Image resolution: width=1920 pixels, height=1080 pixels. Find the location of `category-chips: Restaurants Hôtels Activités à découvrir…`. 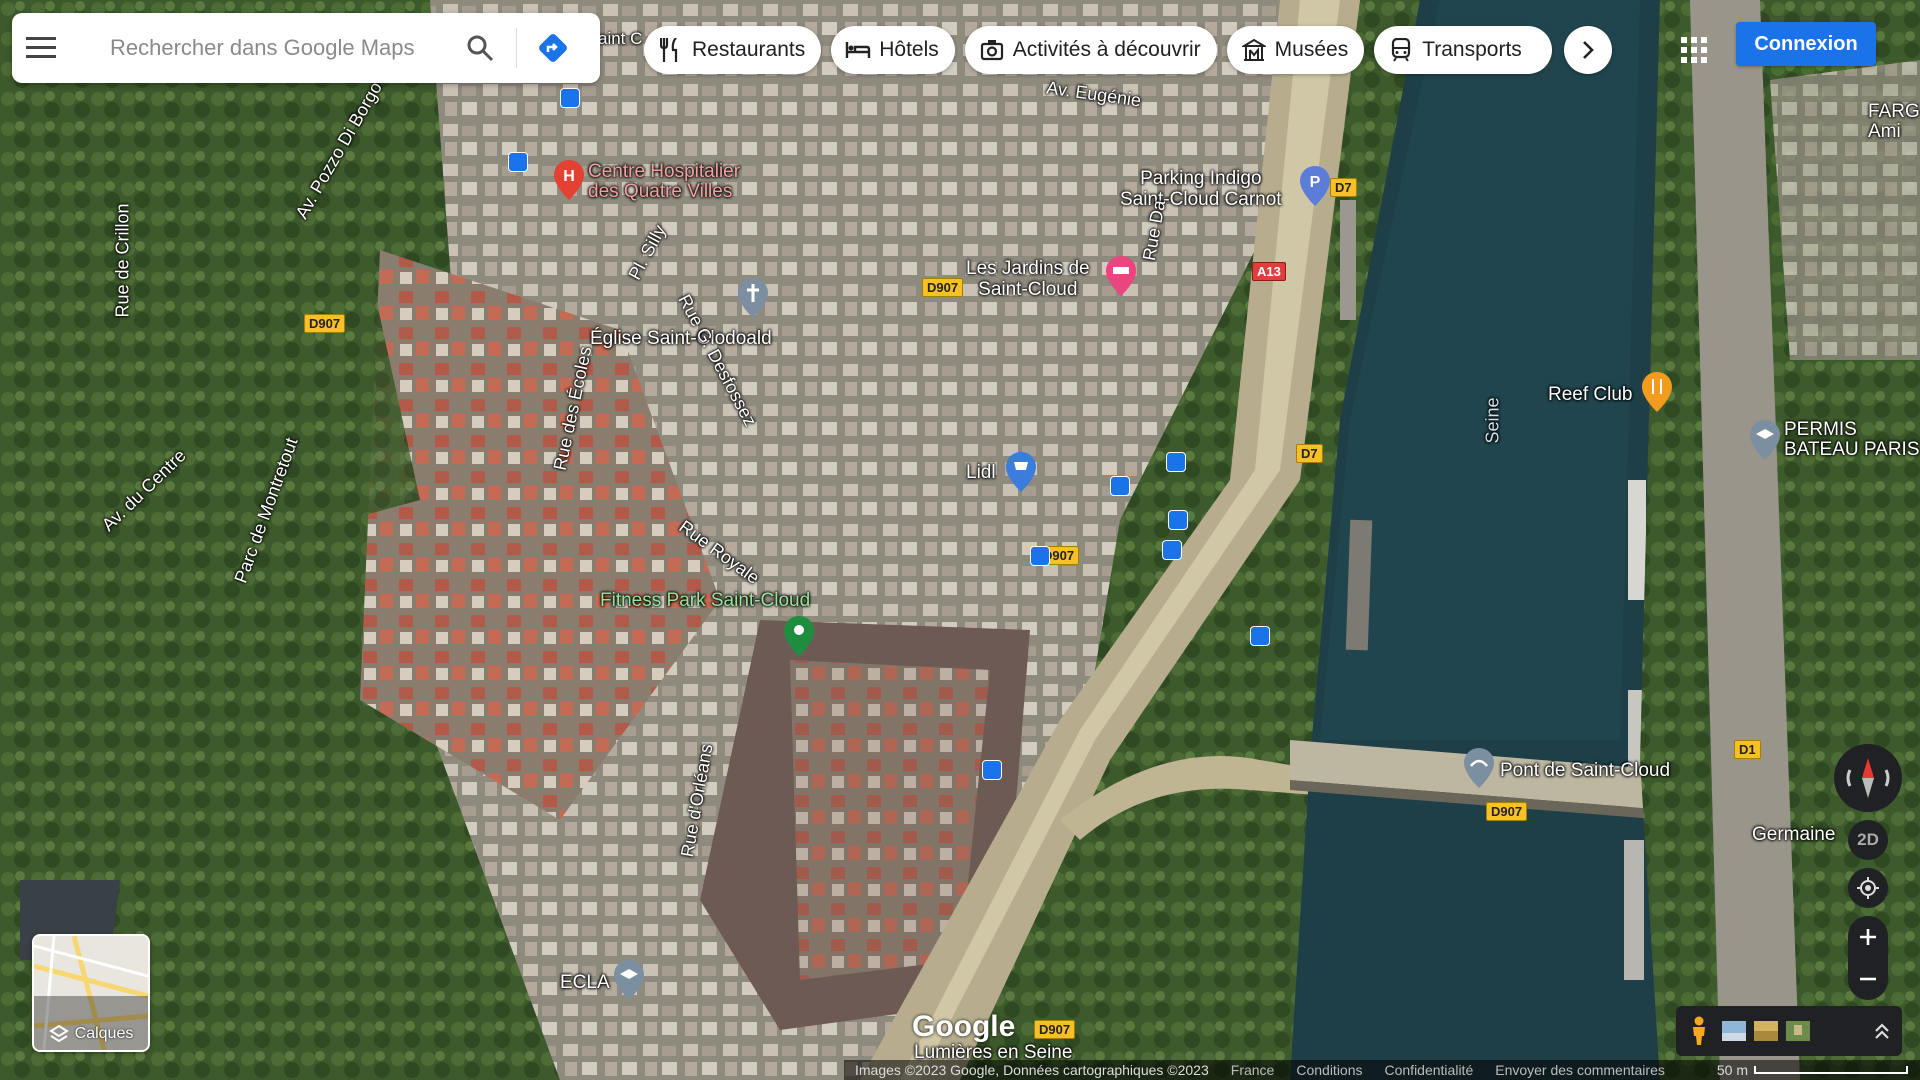

category-chips: Restaurants Hôtels Activités à découvrir… is located at coordinates (1098, 50).